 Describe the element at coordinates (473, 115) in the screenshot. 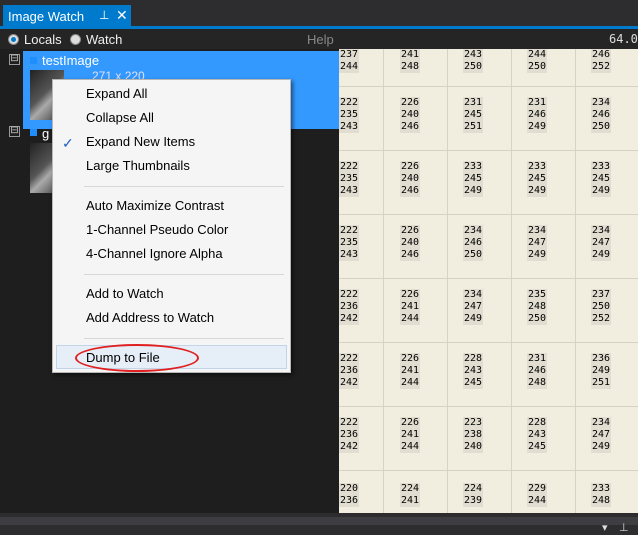

I see `pixel-value-cell: 231 245 251` at that location.